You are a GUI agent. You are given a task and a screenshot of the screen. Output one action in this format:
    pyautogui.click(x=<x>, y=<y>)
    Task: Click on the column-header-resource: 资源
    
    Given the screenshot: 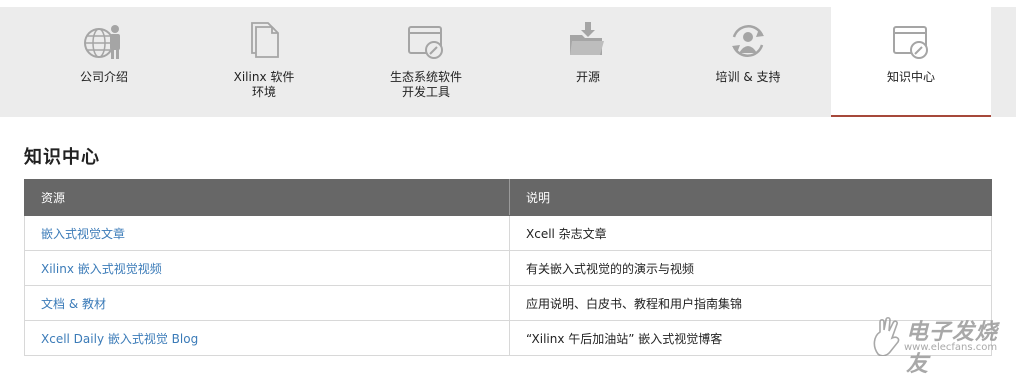 What is the action you would take?
    pyautogui.click(x=267, y=197)
    